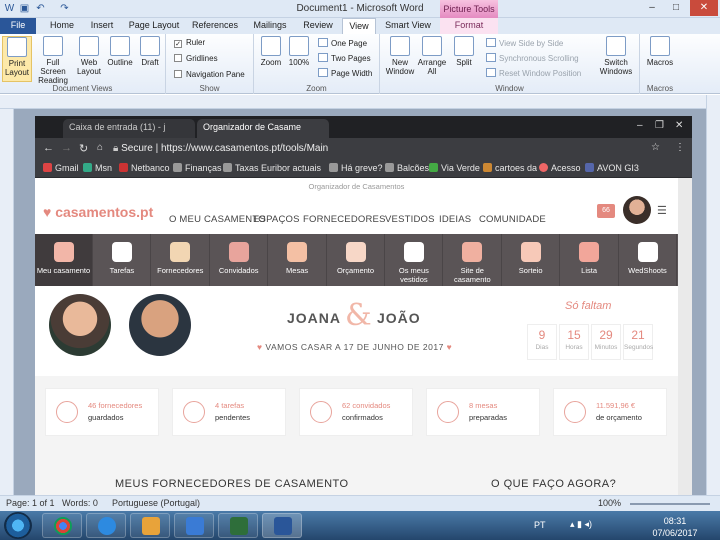  I want to click on tool-site-de-casamento: Site de casamento, so click(473, 260).